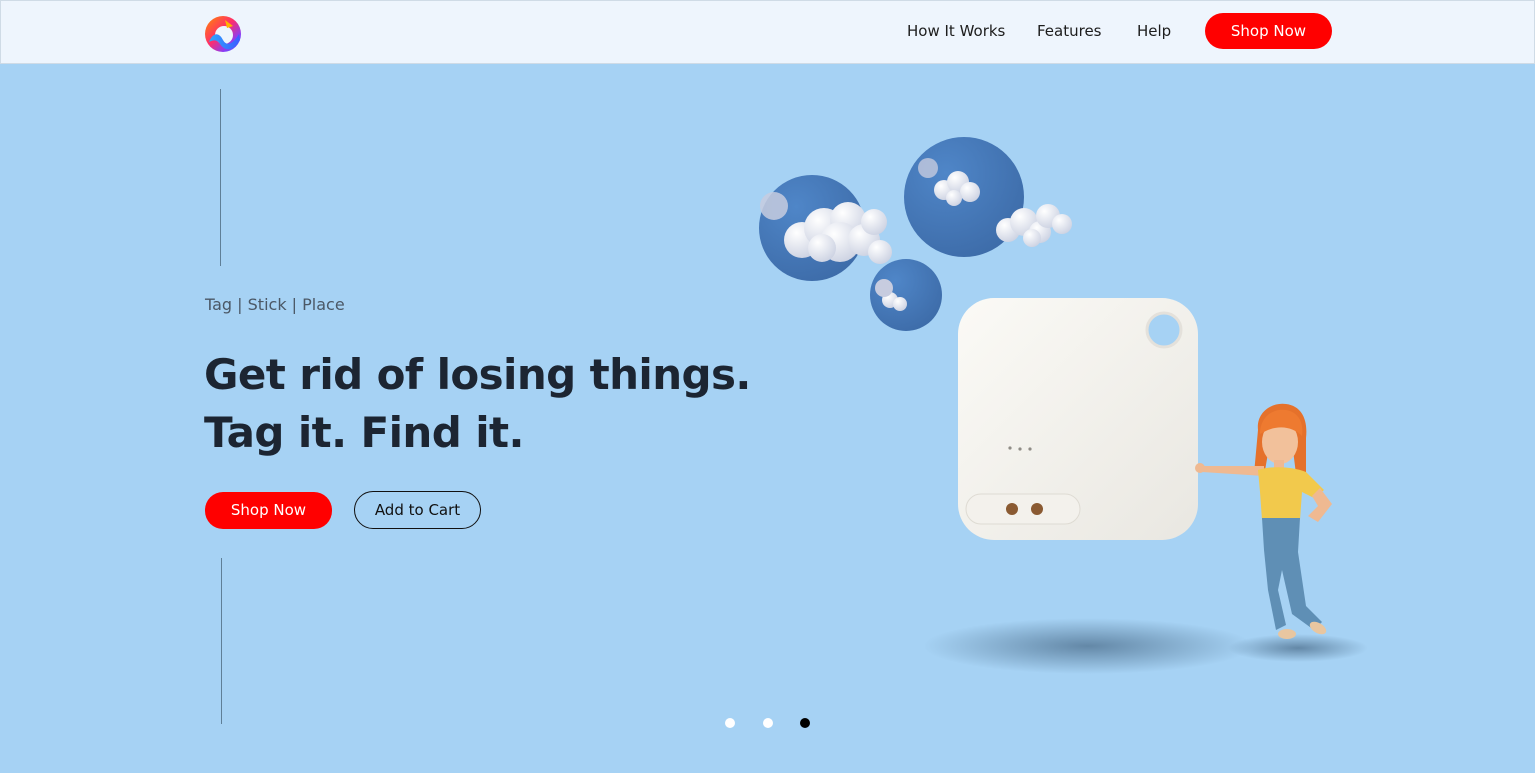 Image resolution: width=1535 pixels, height=773 pixels. Describe the element at coordinates (221, 641) in the screenshot. I see `bottom-divider-line` at that location.